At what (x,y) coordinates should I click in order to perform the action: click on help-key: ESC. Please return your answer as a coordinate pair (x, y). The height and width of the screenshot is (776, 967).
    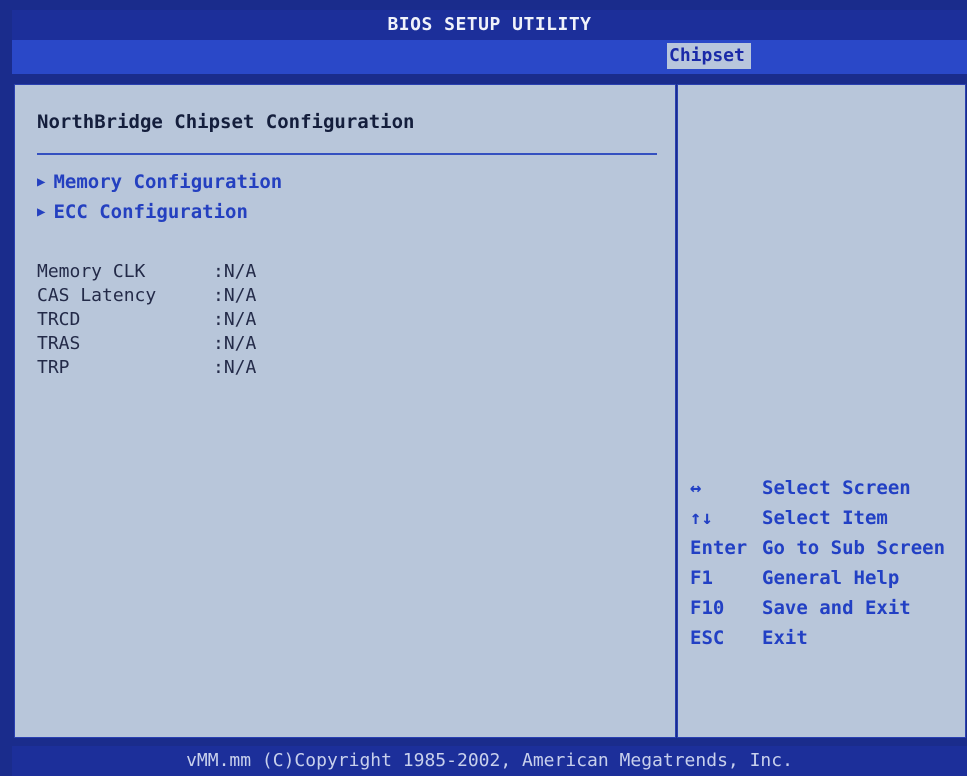
    Looking at the image, I should click on (707, 638).